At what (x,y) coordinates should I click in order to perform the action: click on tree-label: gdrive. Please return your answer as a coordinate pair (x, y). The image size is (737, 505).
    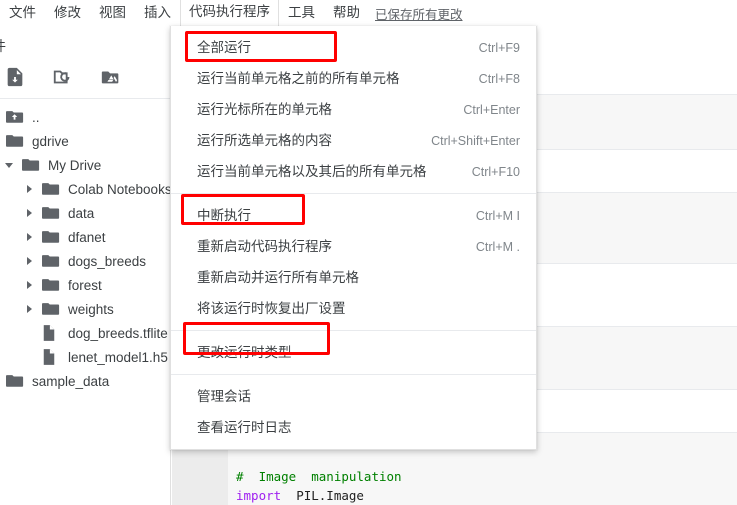
    Looking at the image, I should click on (50, 141).